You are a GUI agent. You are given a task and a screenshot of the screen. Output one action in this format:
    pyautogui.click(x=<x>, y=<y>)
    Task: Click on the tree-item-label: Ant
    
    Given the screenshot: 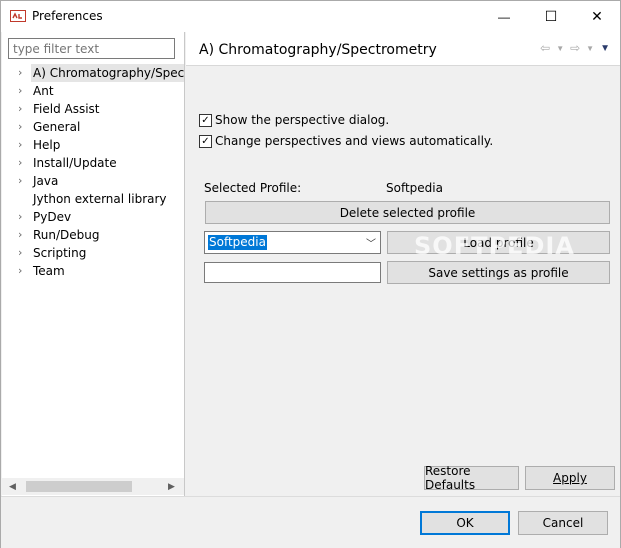 What is the action you would take?
    pyautogui.click(x=43, y=91)
    